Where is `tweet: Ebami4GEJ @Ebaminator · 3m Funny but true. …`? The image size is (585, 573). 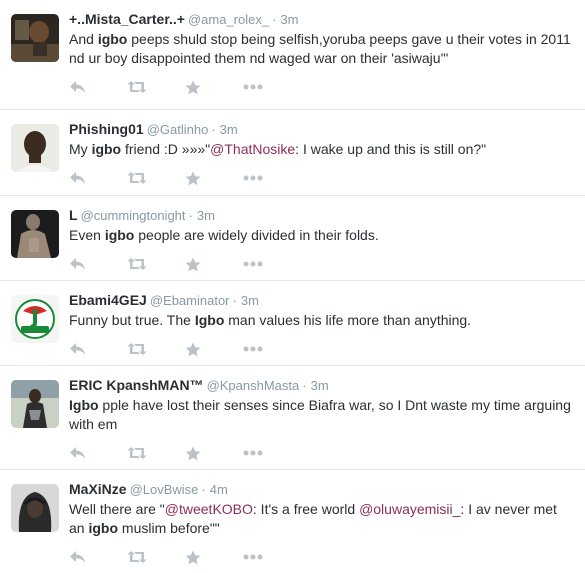 tweet: Ebami4GEJ @Ebaminator · 3m Funny but true. … is located at coordinates (292, 323).